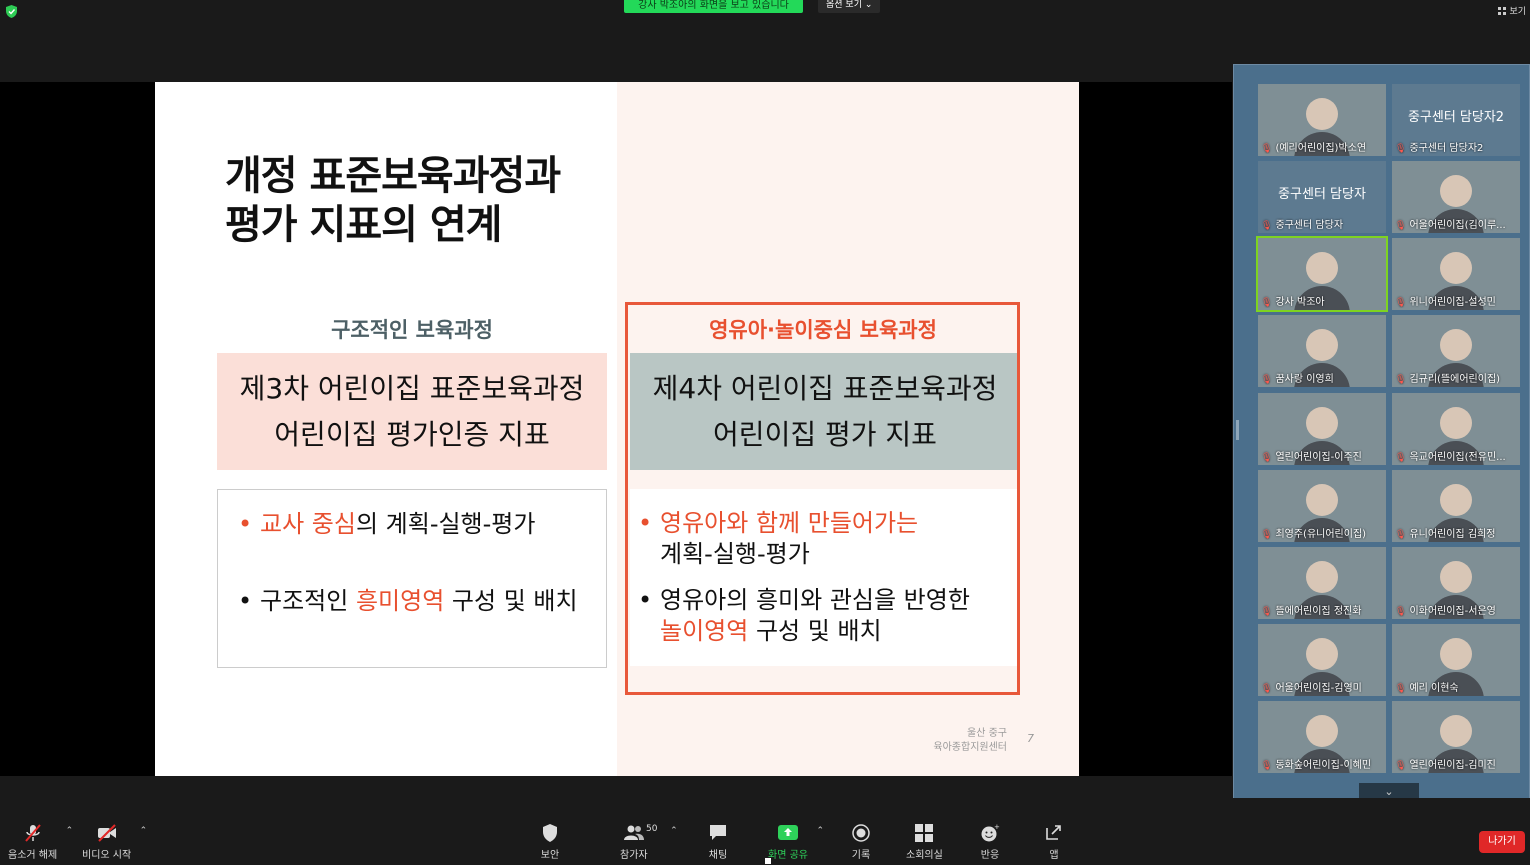  I want to click on participant-tile: 🎙 동화숲어린이집-이혜민, so click(1322, 737).